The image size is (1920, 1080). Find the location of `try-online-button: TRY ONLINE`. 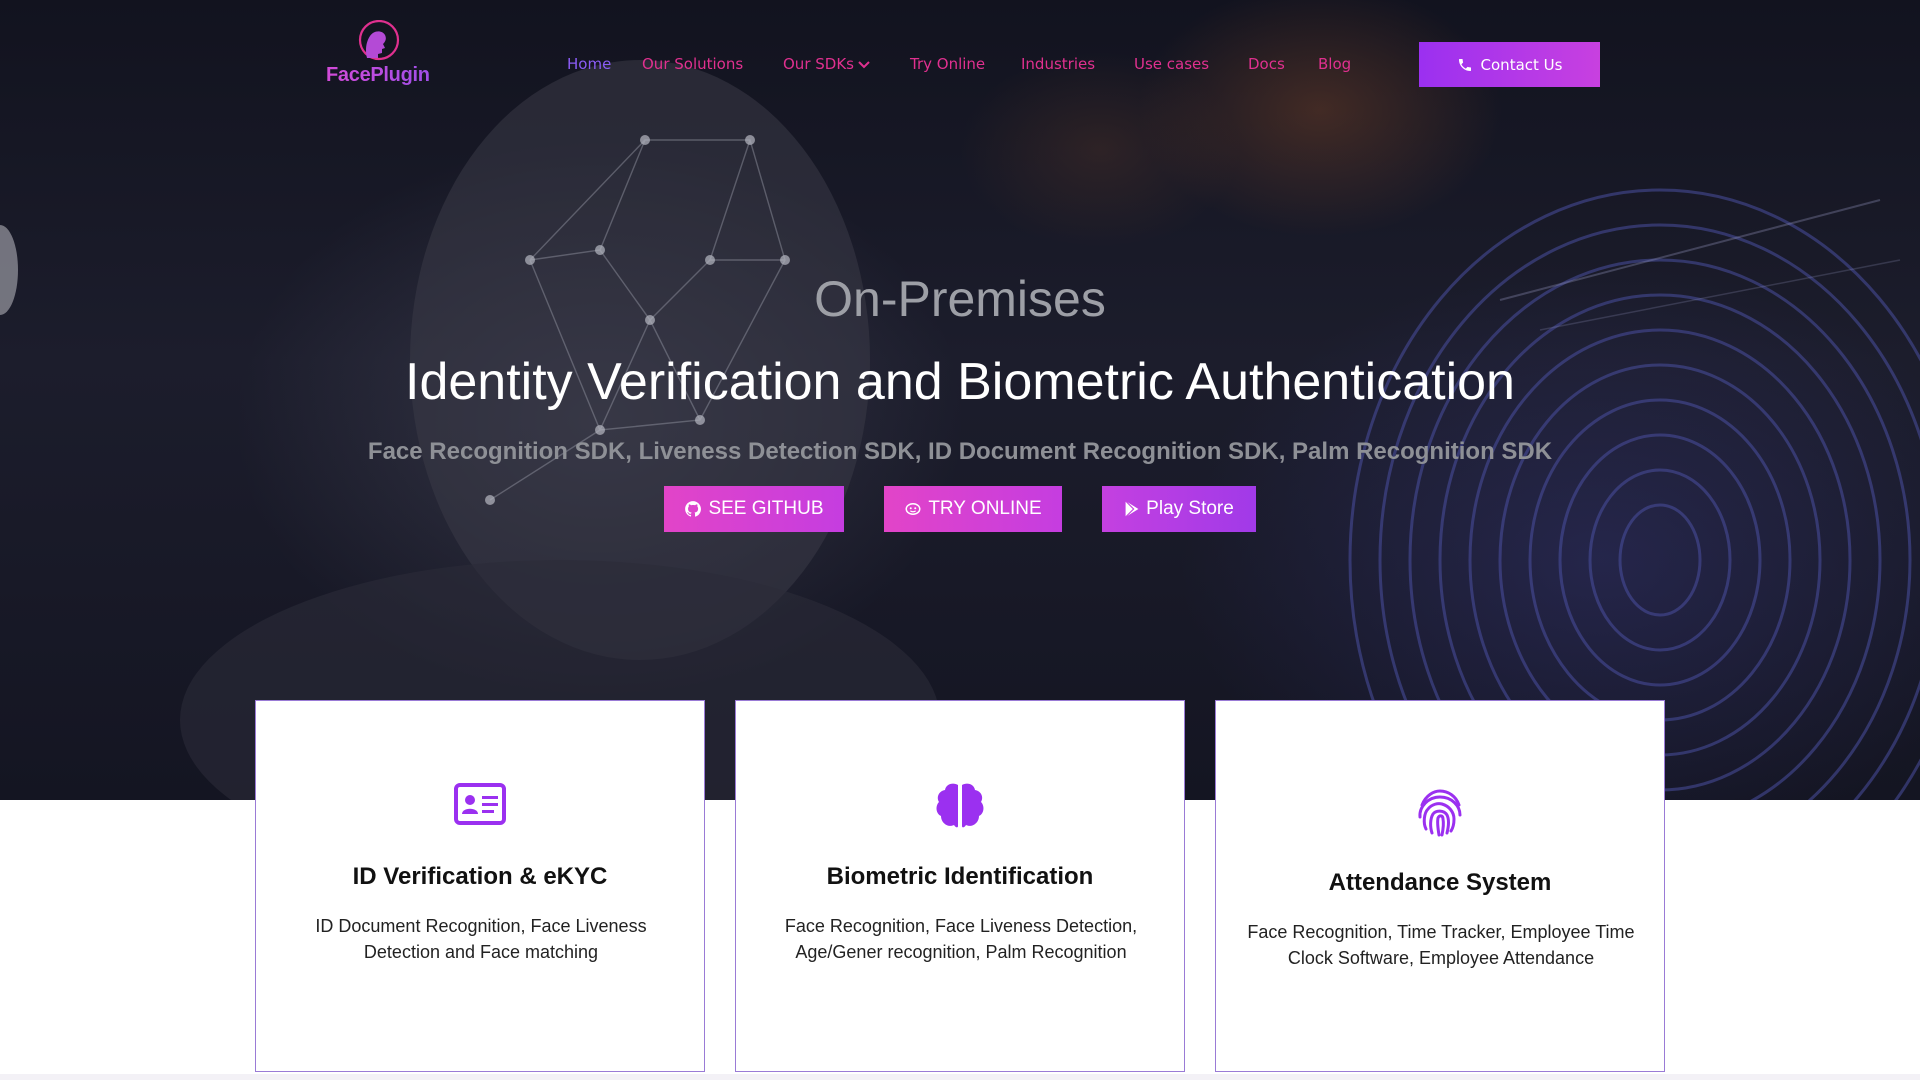

try-online-button: TRY ONLINE is located at coordinates (973, 509).